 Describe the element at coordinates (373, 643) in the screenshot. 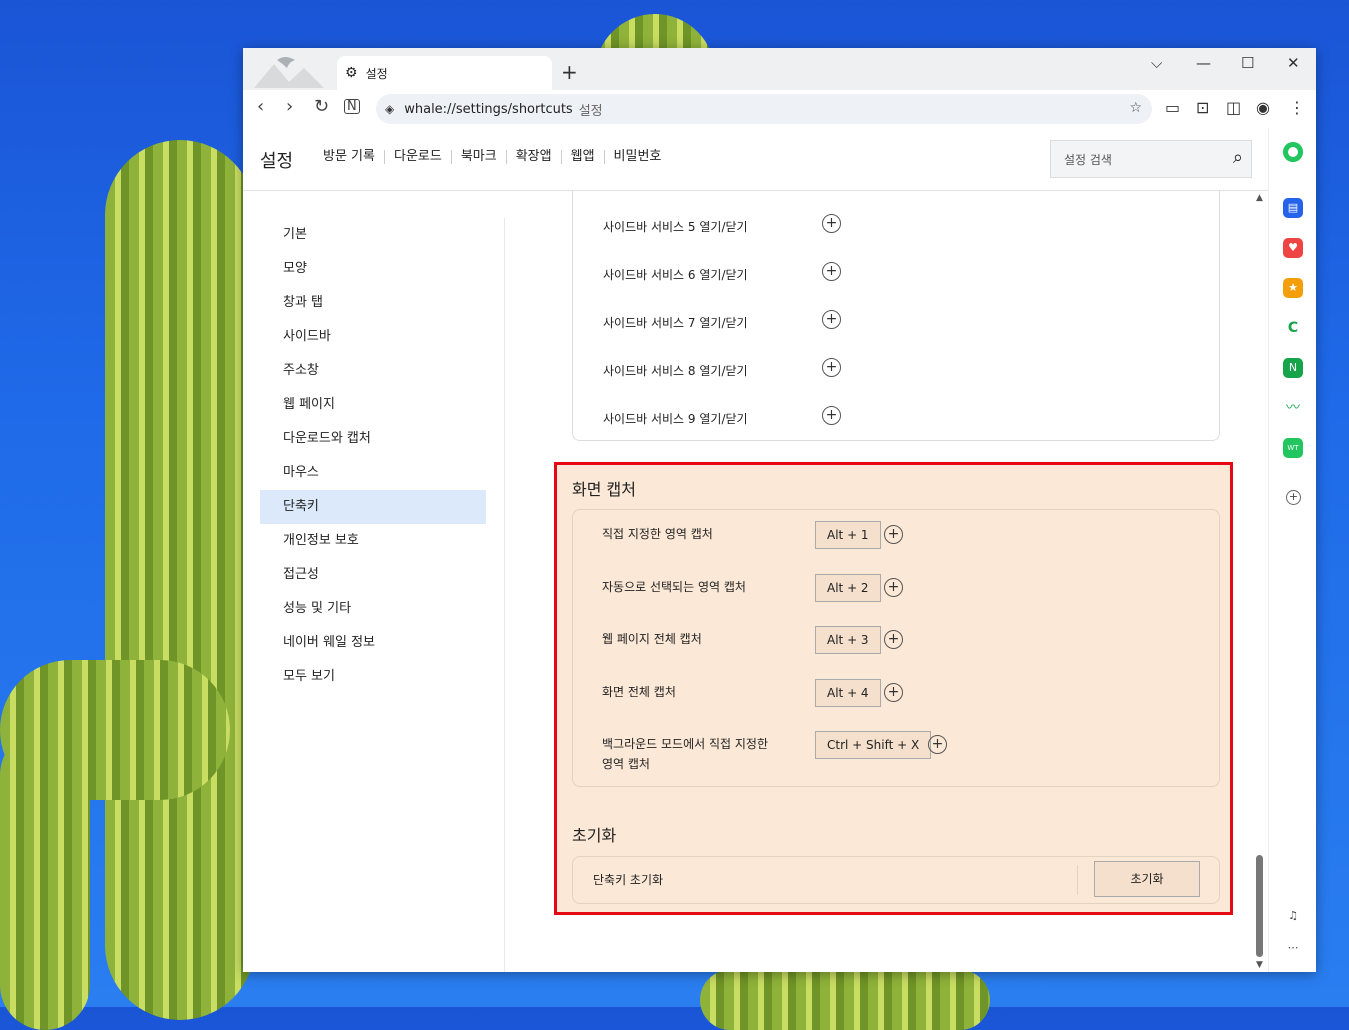

I see `sidebar-item-about: 네이버 웨일 정보` at that location.